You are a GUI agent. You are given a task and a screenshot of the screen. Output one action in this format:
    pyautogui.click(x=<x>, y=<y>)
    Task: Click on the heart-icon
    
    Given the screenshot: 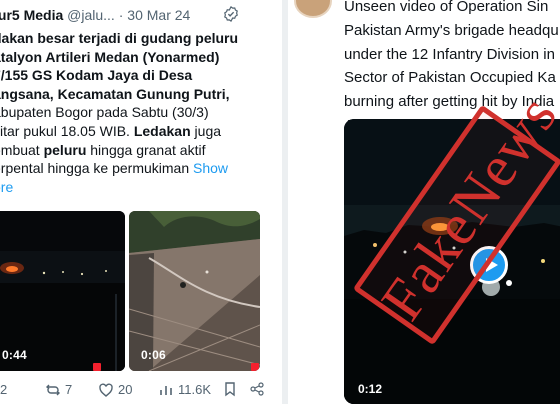 What is the action you would take?
    pyautogui.click(x=106, y=390)
    